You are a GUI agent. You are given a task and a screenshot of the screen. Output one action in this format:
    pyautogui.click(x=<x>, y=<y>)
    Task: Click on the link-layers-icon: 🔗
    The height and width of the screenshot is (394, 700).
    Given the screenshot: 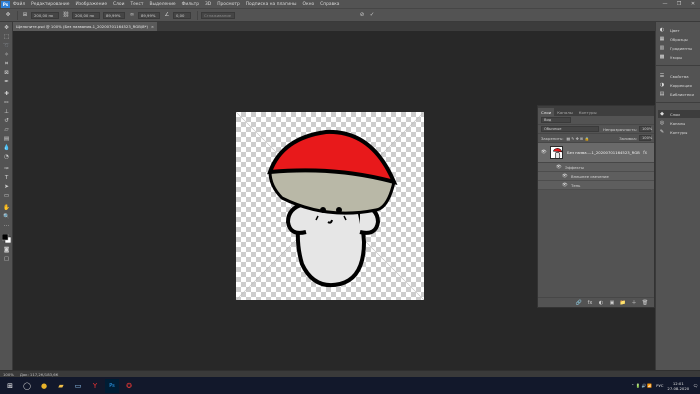 What is the action you would take?
    pyautogui.click(x=579, y=302)
    